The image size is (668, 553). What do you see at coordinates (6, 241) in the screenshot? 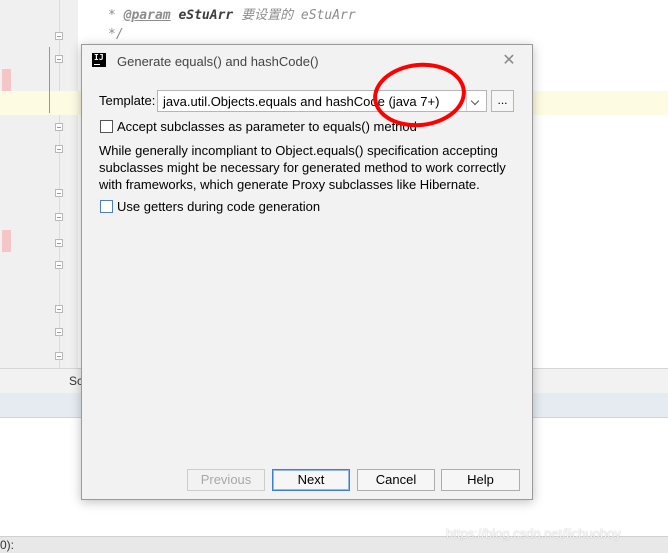
I see `change-marker` at bounding box center [6, 241].